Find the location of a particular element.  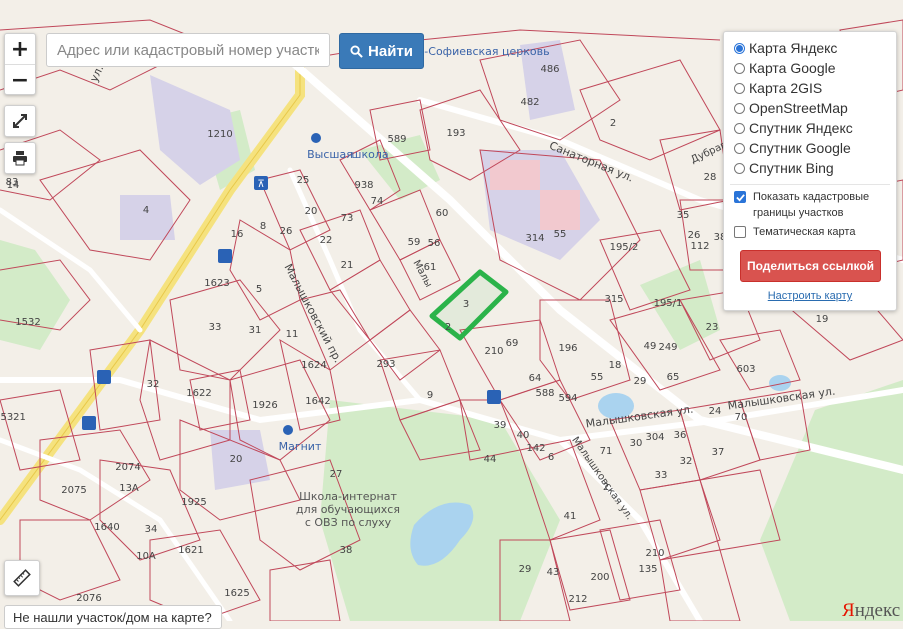

poi-label: Магнит is located at coordinates (300, 446).